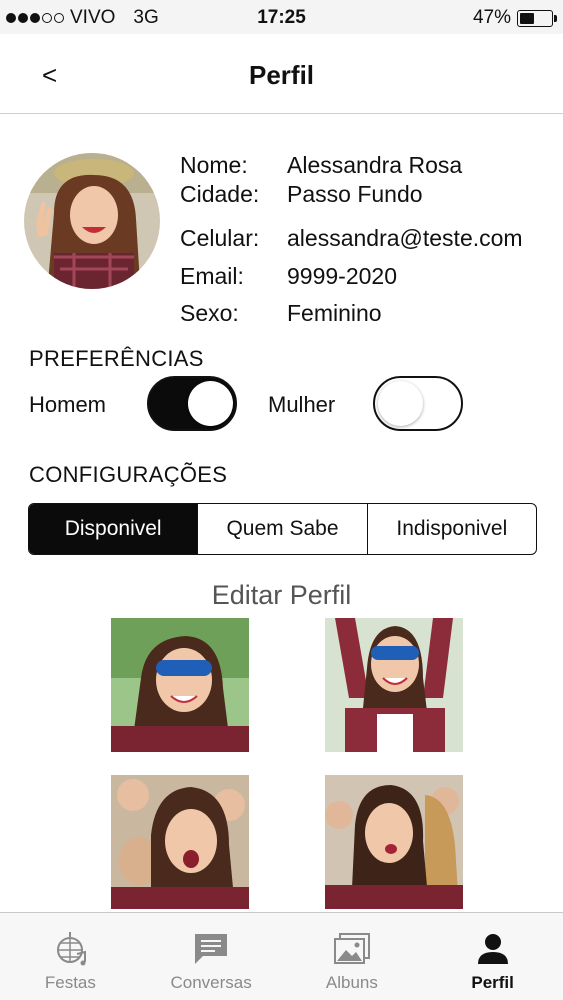 The image size is (563, 1000). What do you see at coordinates (375, 165) in the screenshot?
I see `field-value: Alessandra Rosa` at bounding box center [375, 165].